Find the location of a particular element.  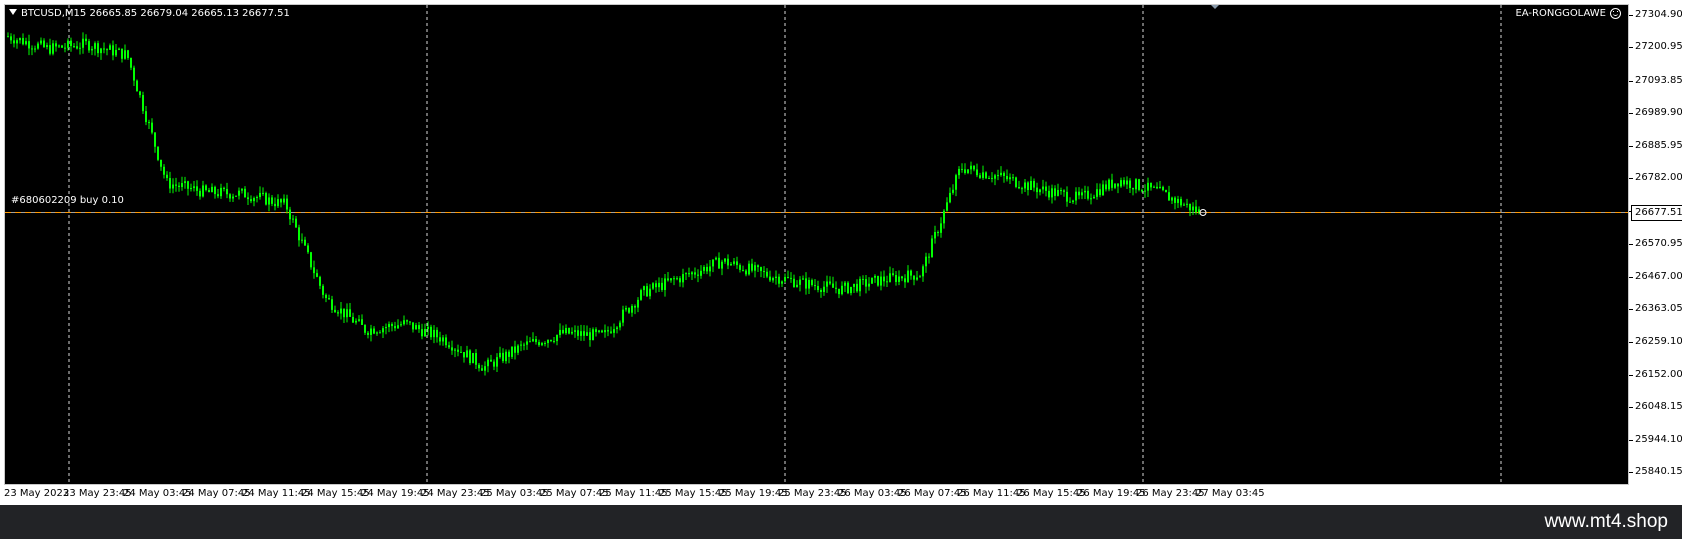

price-label: 26570.95 is located at coordinates (1658, 243).